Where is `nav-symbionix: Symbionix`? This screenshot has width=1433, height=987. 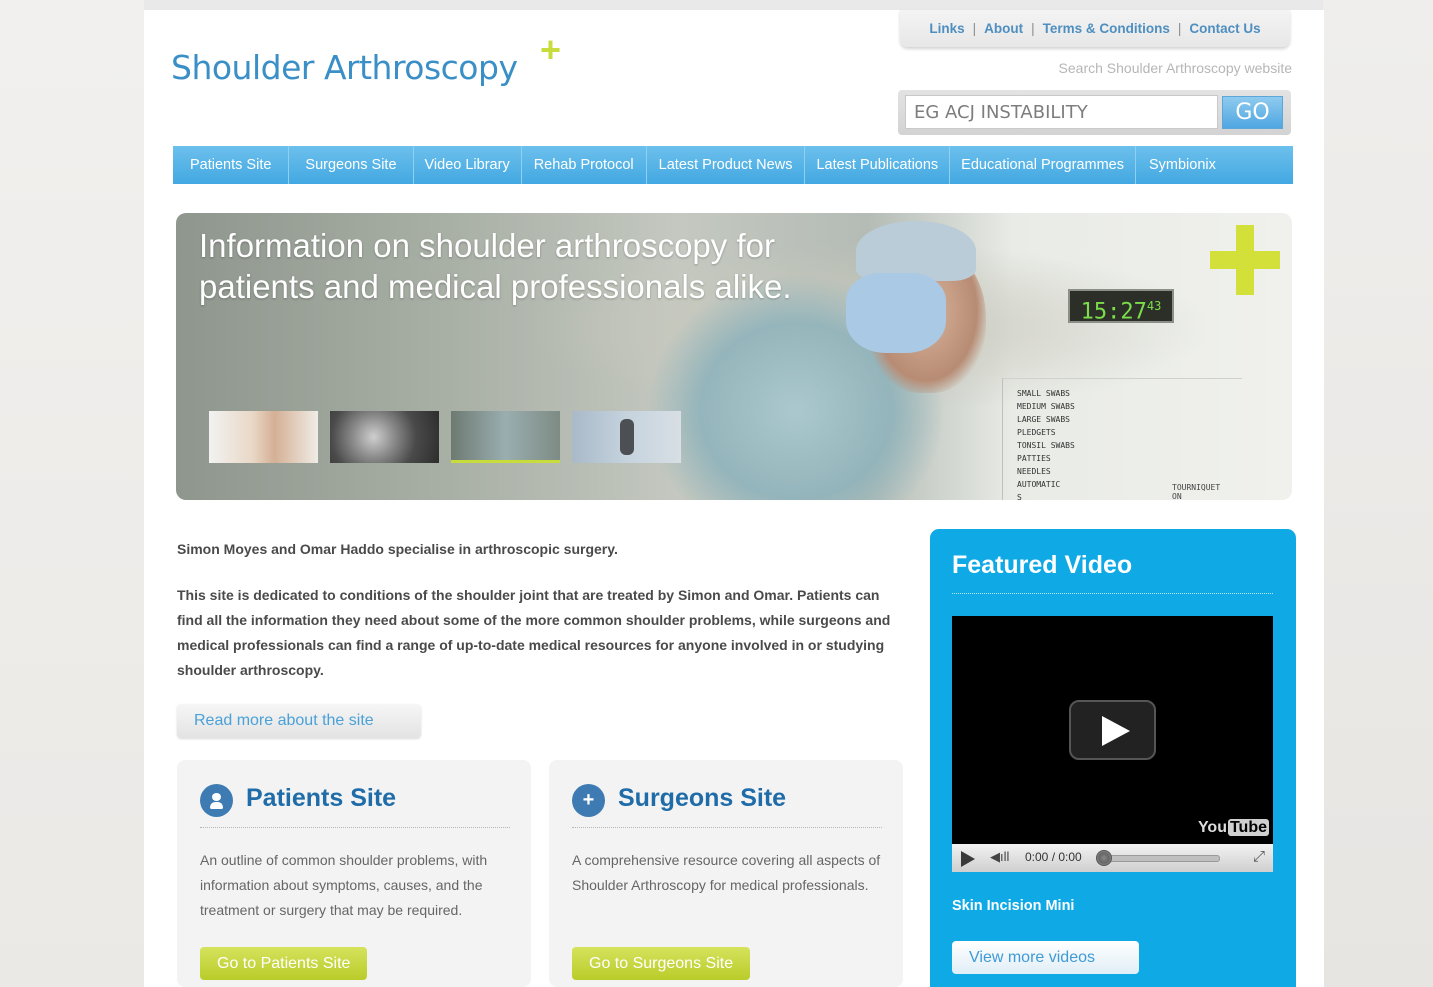
nav-symbionix: Symbionix is located at coordinates (1182, 165).